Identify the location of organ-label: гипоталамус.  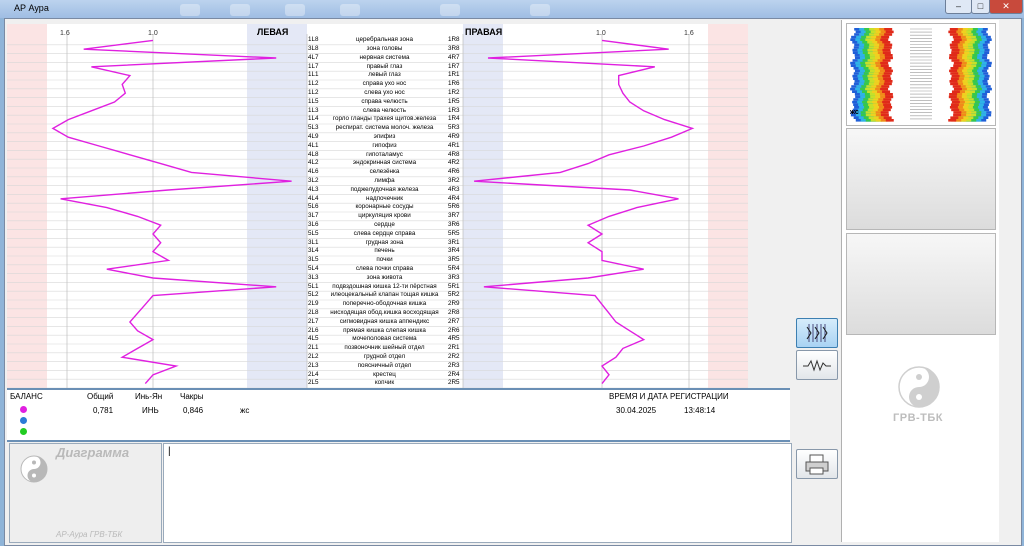
(384, 154).